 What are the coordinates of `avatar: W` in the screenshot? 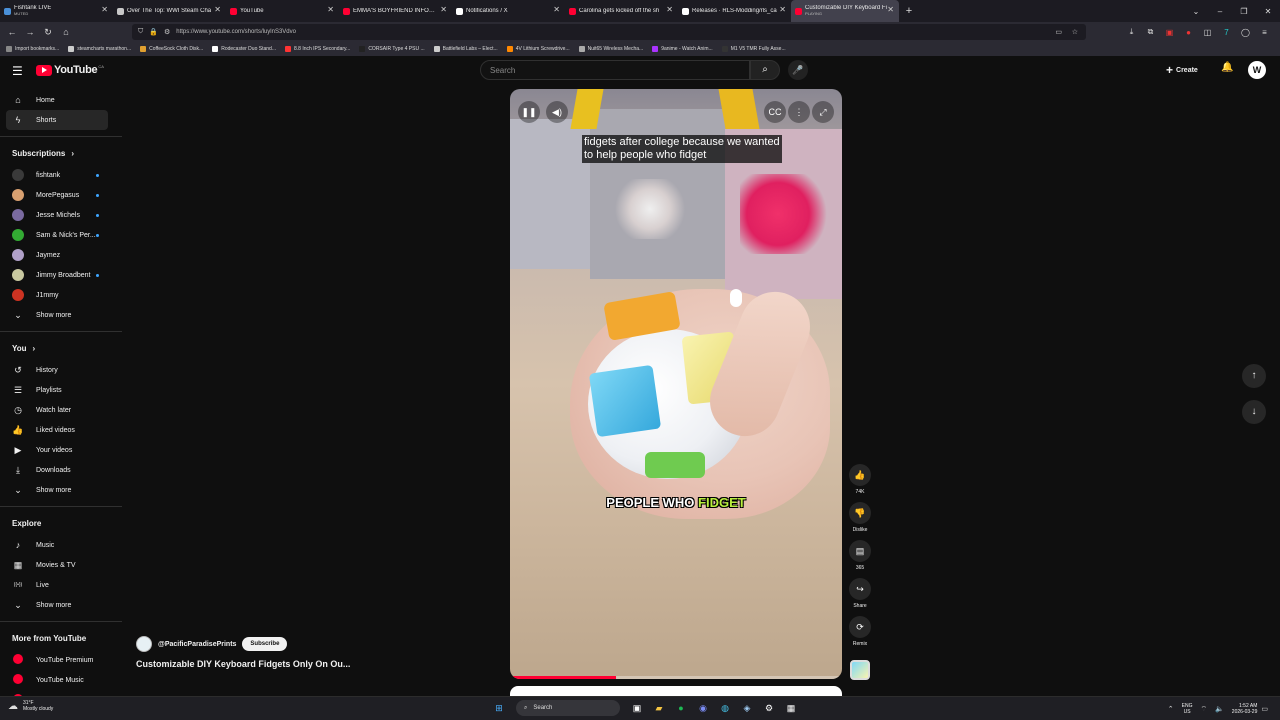 It's located at (1257, 70).